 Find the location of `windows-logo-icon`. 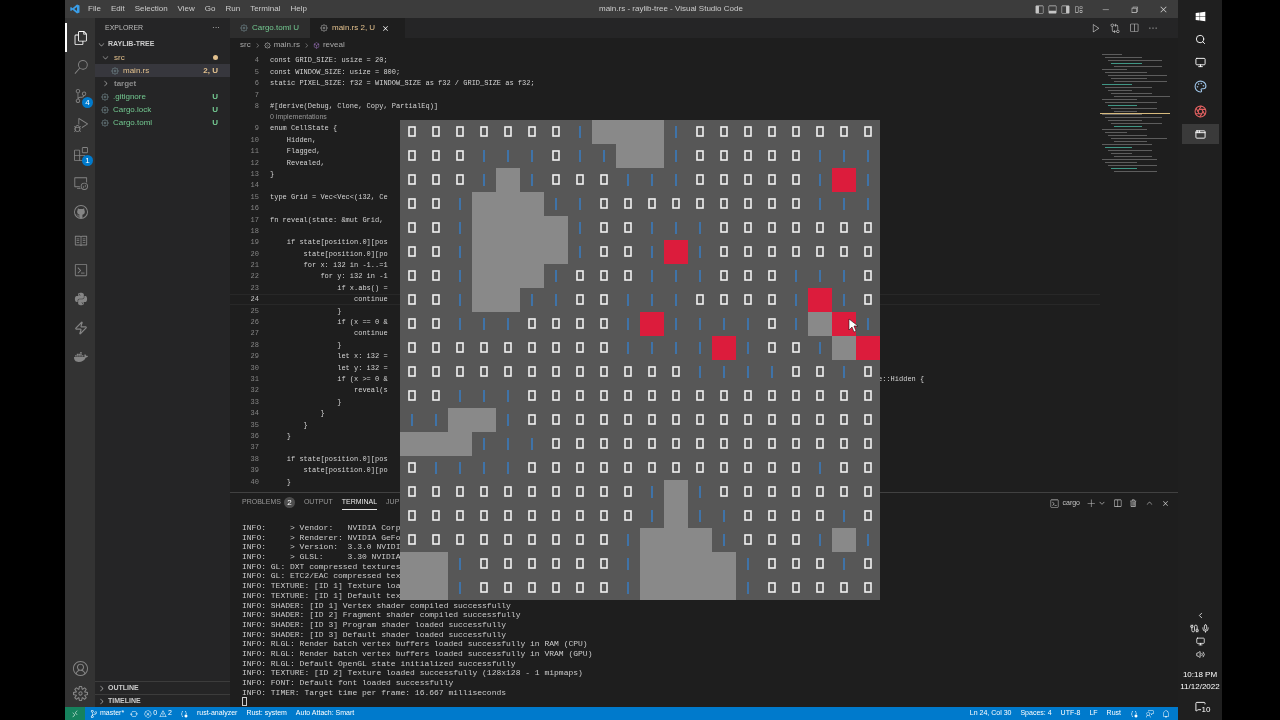

windows-logo-icon is located at coordinates (1200, 16).